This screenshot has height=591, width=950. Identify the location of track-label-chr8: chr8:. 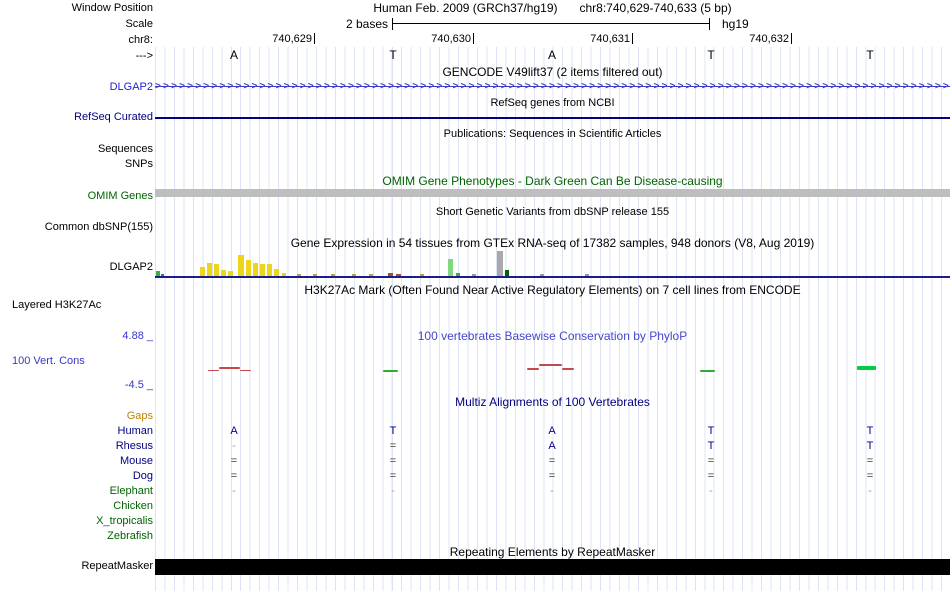
(140, 40).